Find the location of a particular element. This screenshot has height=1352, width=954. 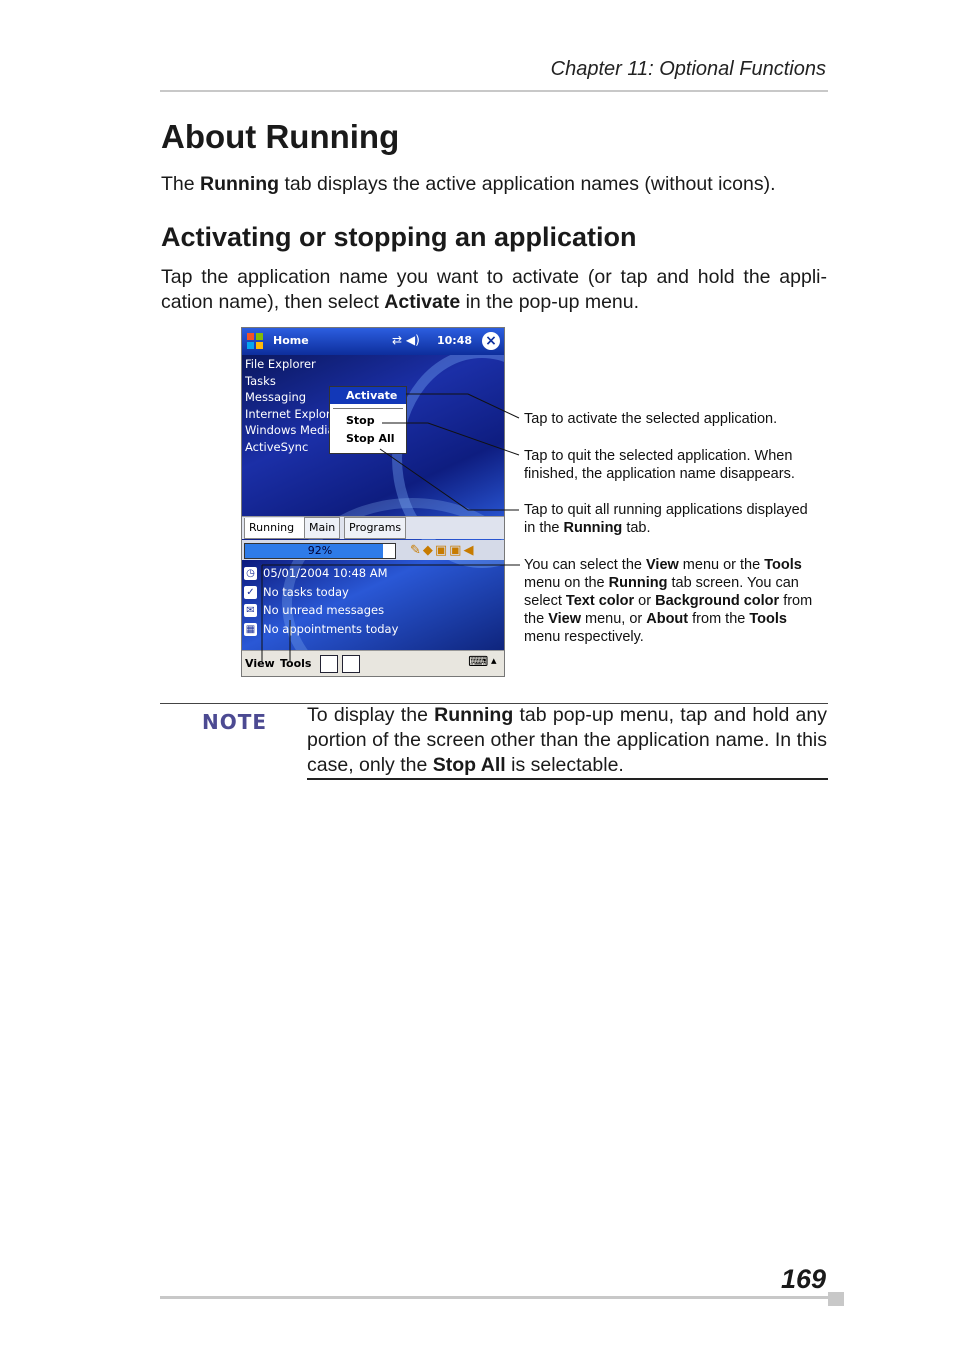

note-label: NOTE is located at coordinates (235, 722).